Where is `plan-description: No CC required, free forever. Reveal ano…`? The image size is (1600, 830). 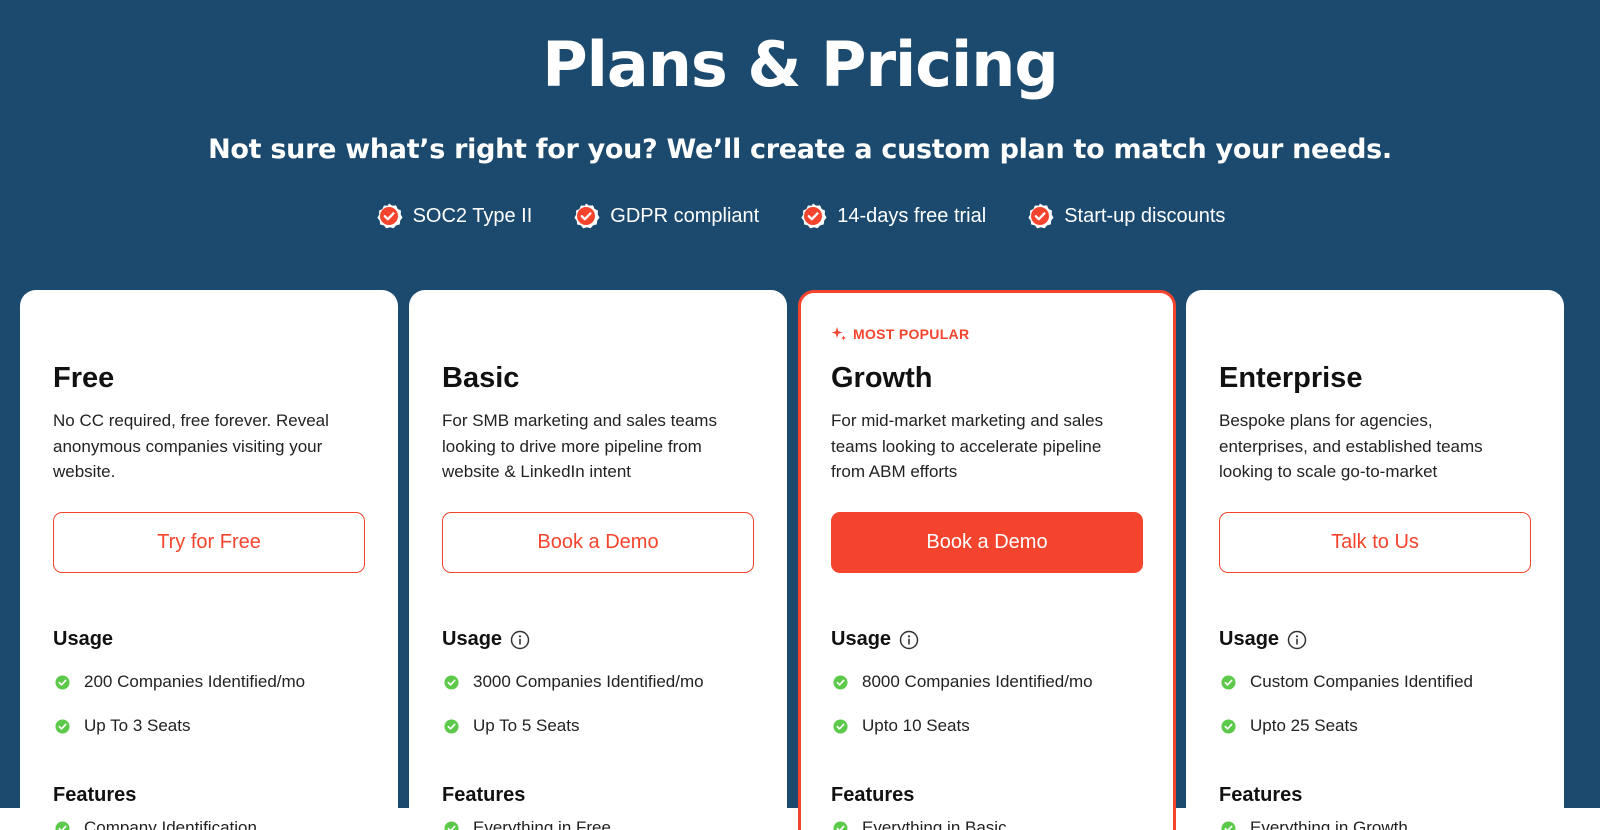 plan-description: No CC required, free forever. Reveal ano… is located at coordinates (191, 446).